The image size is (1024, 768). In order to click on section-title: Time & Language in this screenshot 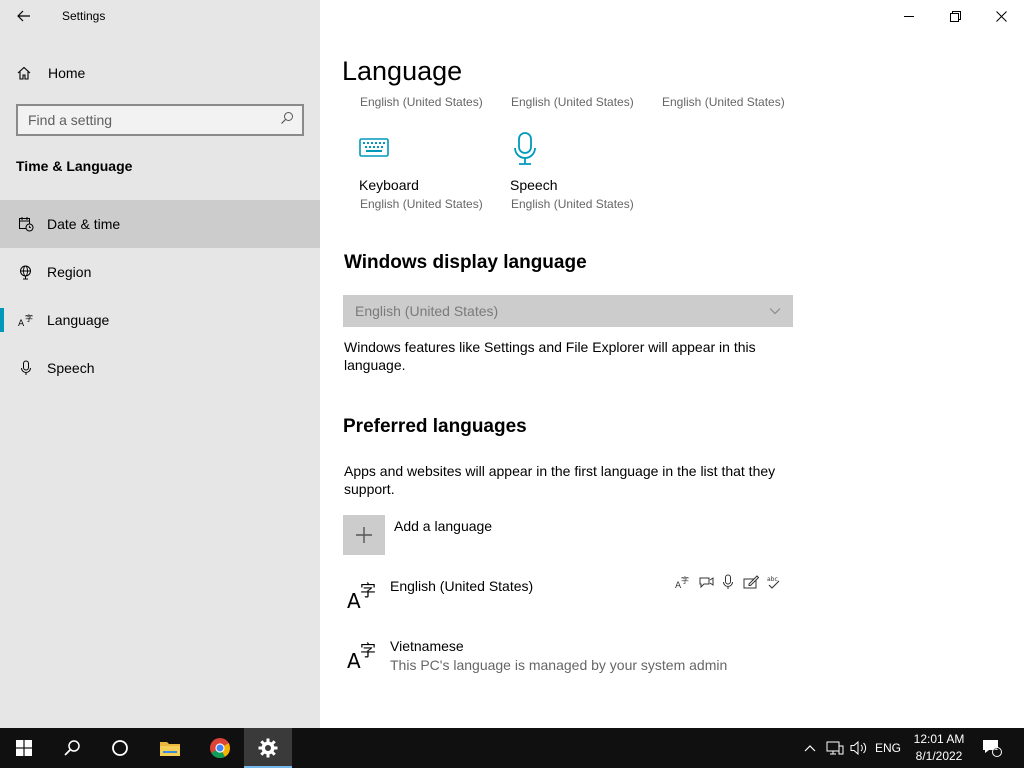, I will do `click(74, 166)`.